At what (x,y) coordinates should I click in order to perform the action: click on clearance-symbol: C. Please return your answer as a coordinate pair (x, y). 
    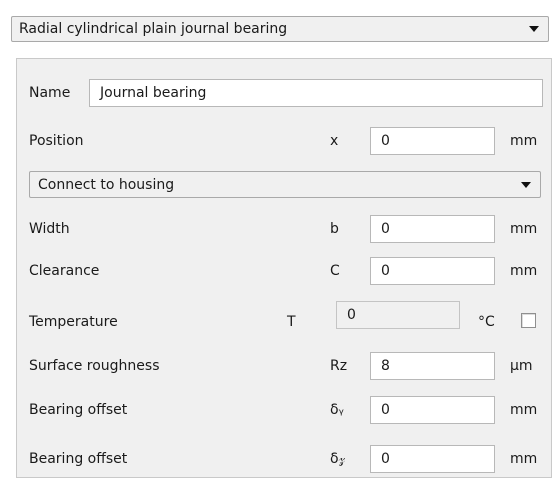
    Looking at the image, I should click on (335, 271).